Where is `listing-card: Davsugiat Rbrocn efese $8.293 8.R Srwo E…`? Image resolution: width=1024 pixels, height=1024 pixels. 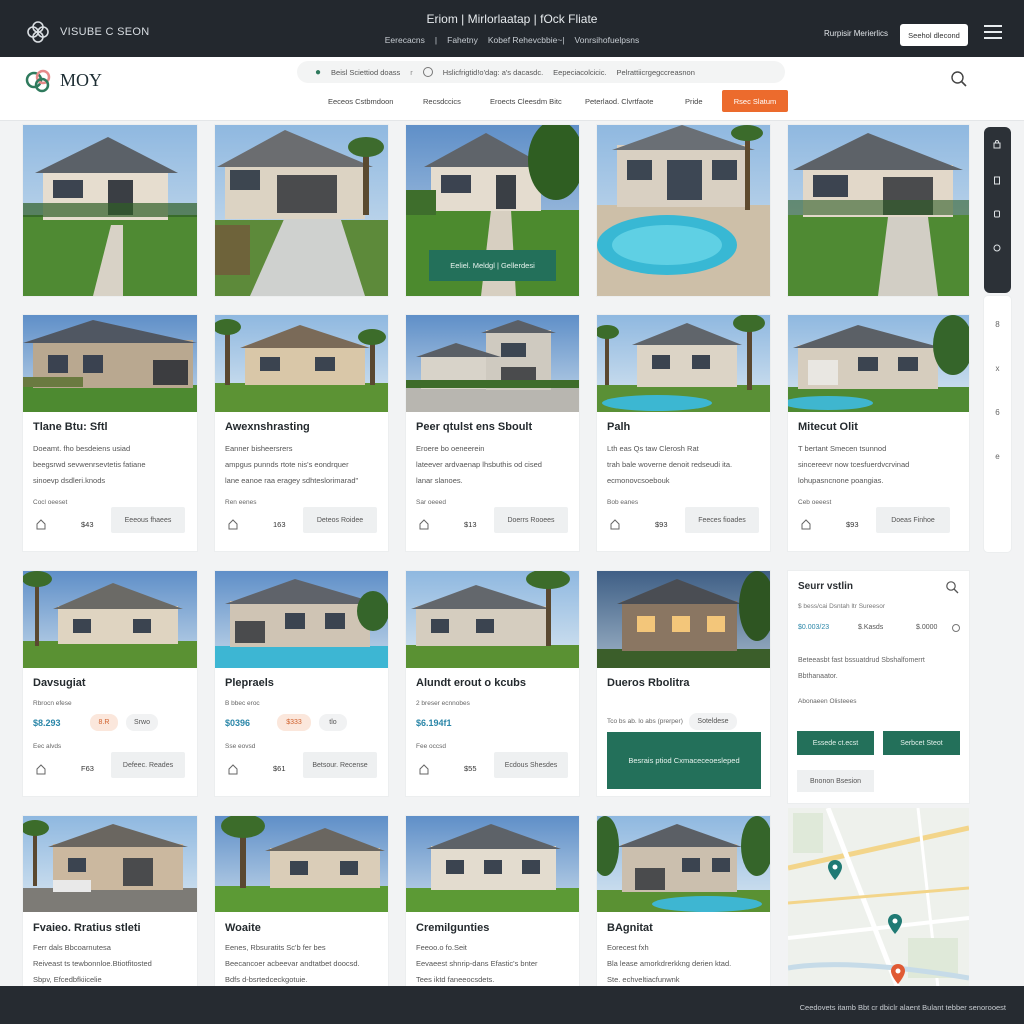 listing-card: Davsugiat Rbrocn efese $8.293 8.R Srwo E… is located at coordinates (110, 683).